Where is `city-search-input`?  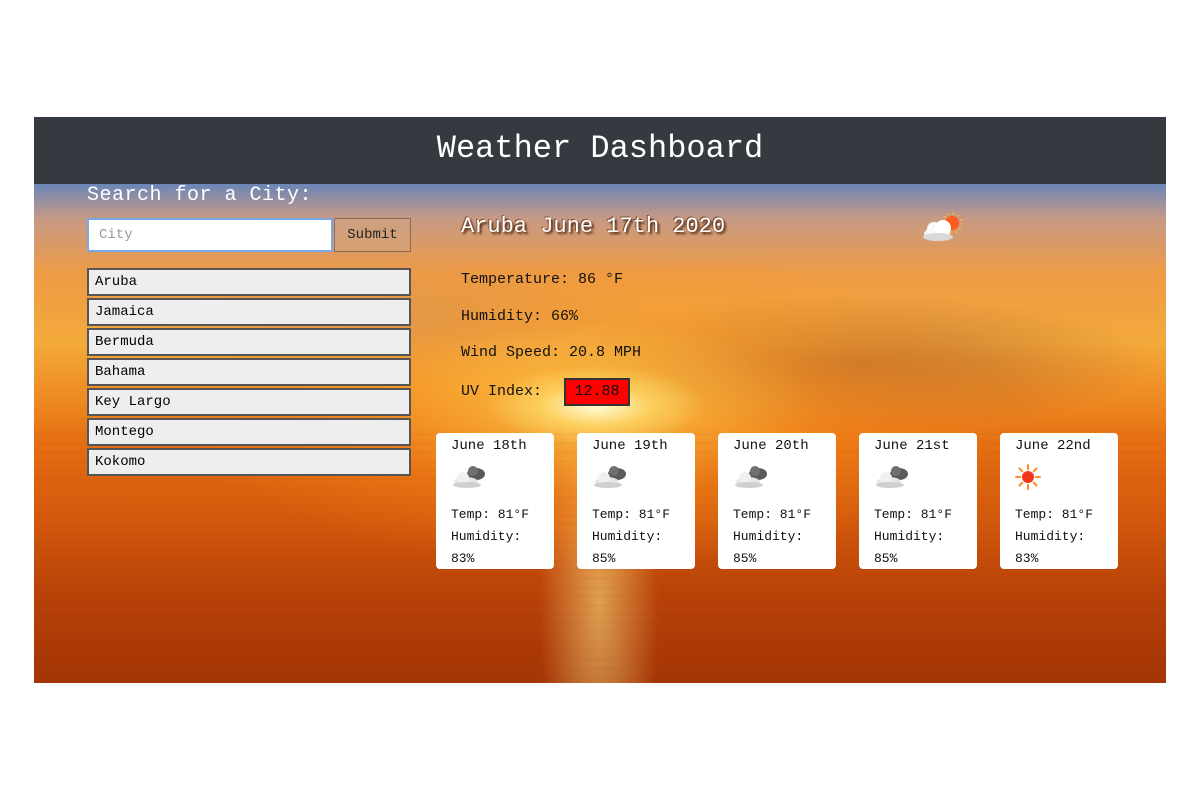 city-search-input is located at coordinates (210, 235).